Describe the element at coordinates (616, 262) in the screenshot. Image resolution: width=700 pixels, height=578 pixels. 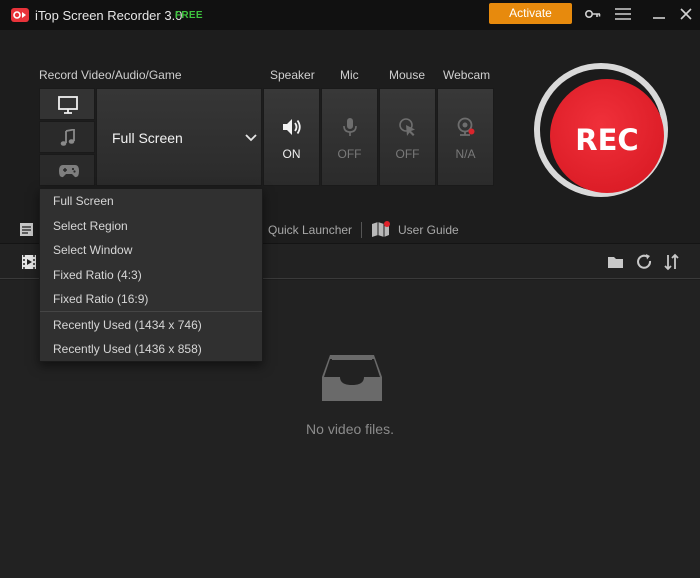
I see `open-folder-icon` at that location.